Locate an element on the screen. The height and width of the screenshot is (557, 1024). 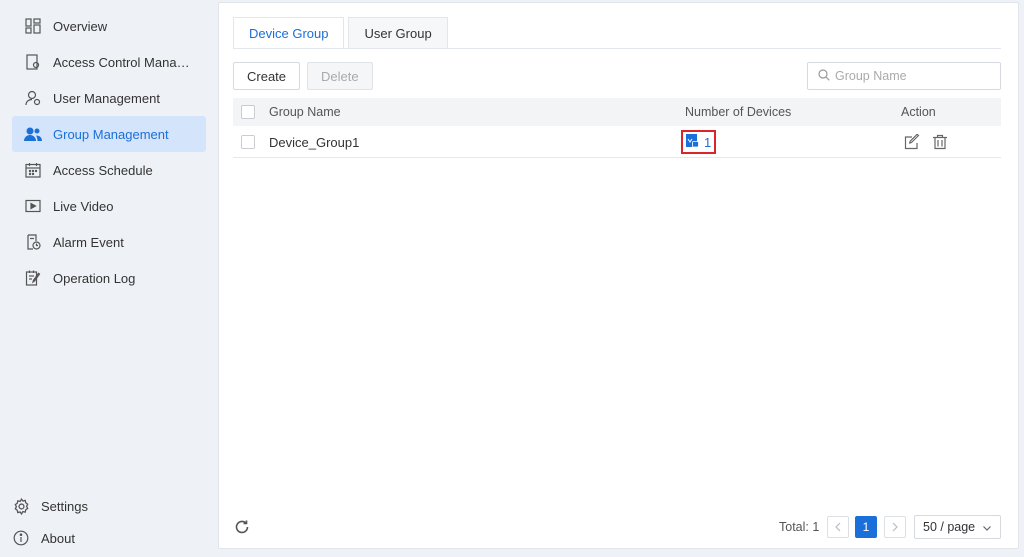
next-page-button is located at coordinates (895, 527).